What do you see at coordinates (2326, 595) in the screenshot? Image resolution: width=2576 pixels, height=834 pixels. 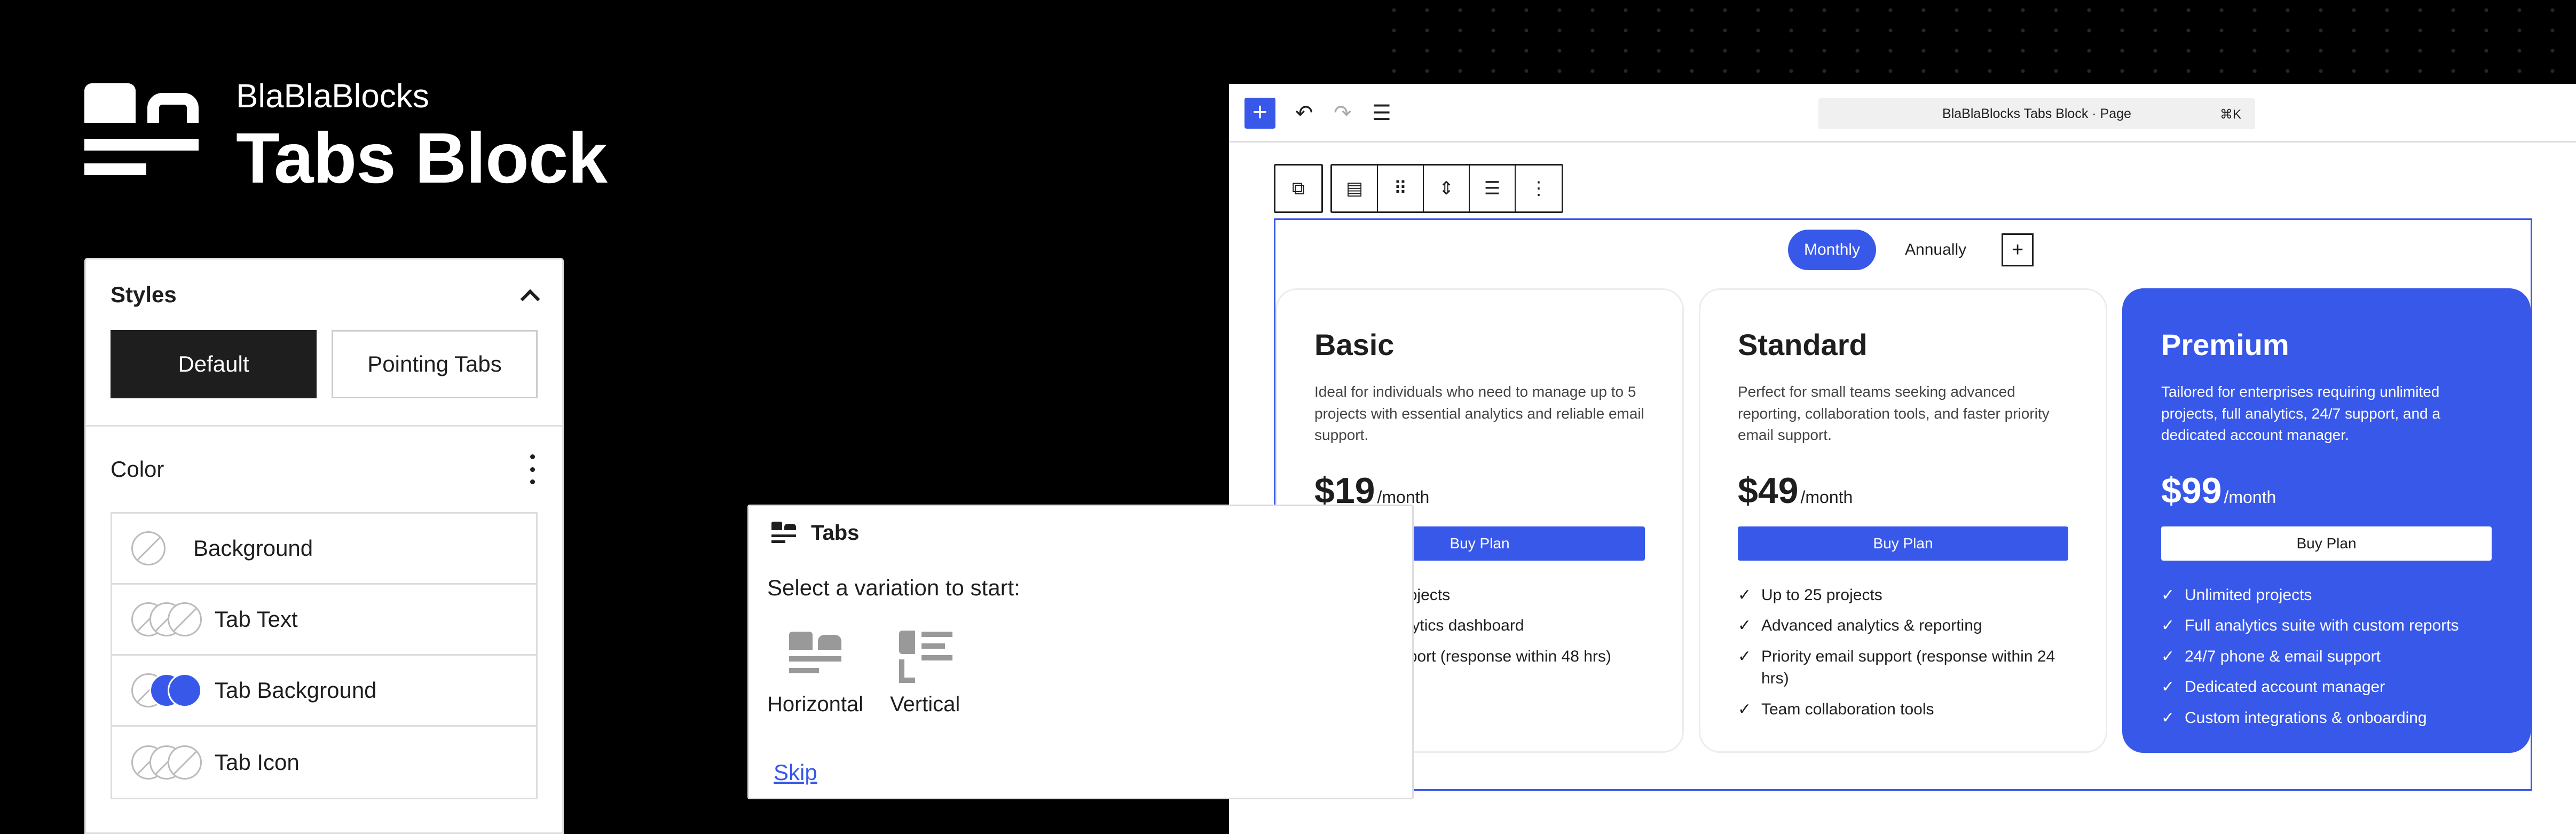 I see `list-item: ✓ Unlimited projects` at bounding box center [2326, 595].